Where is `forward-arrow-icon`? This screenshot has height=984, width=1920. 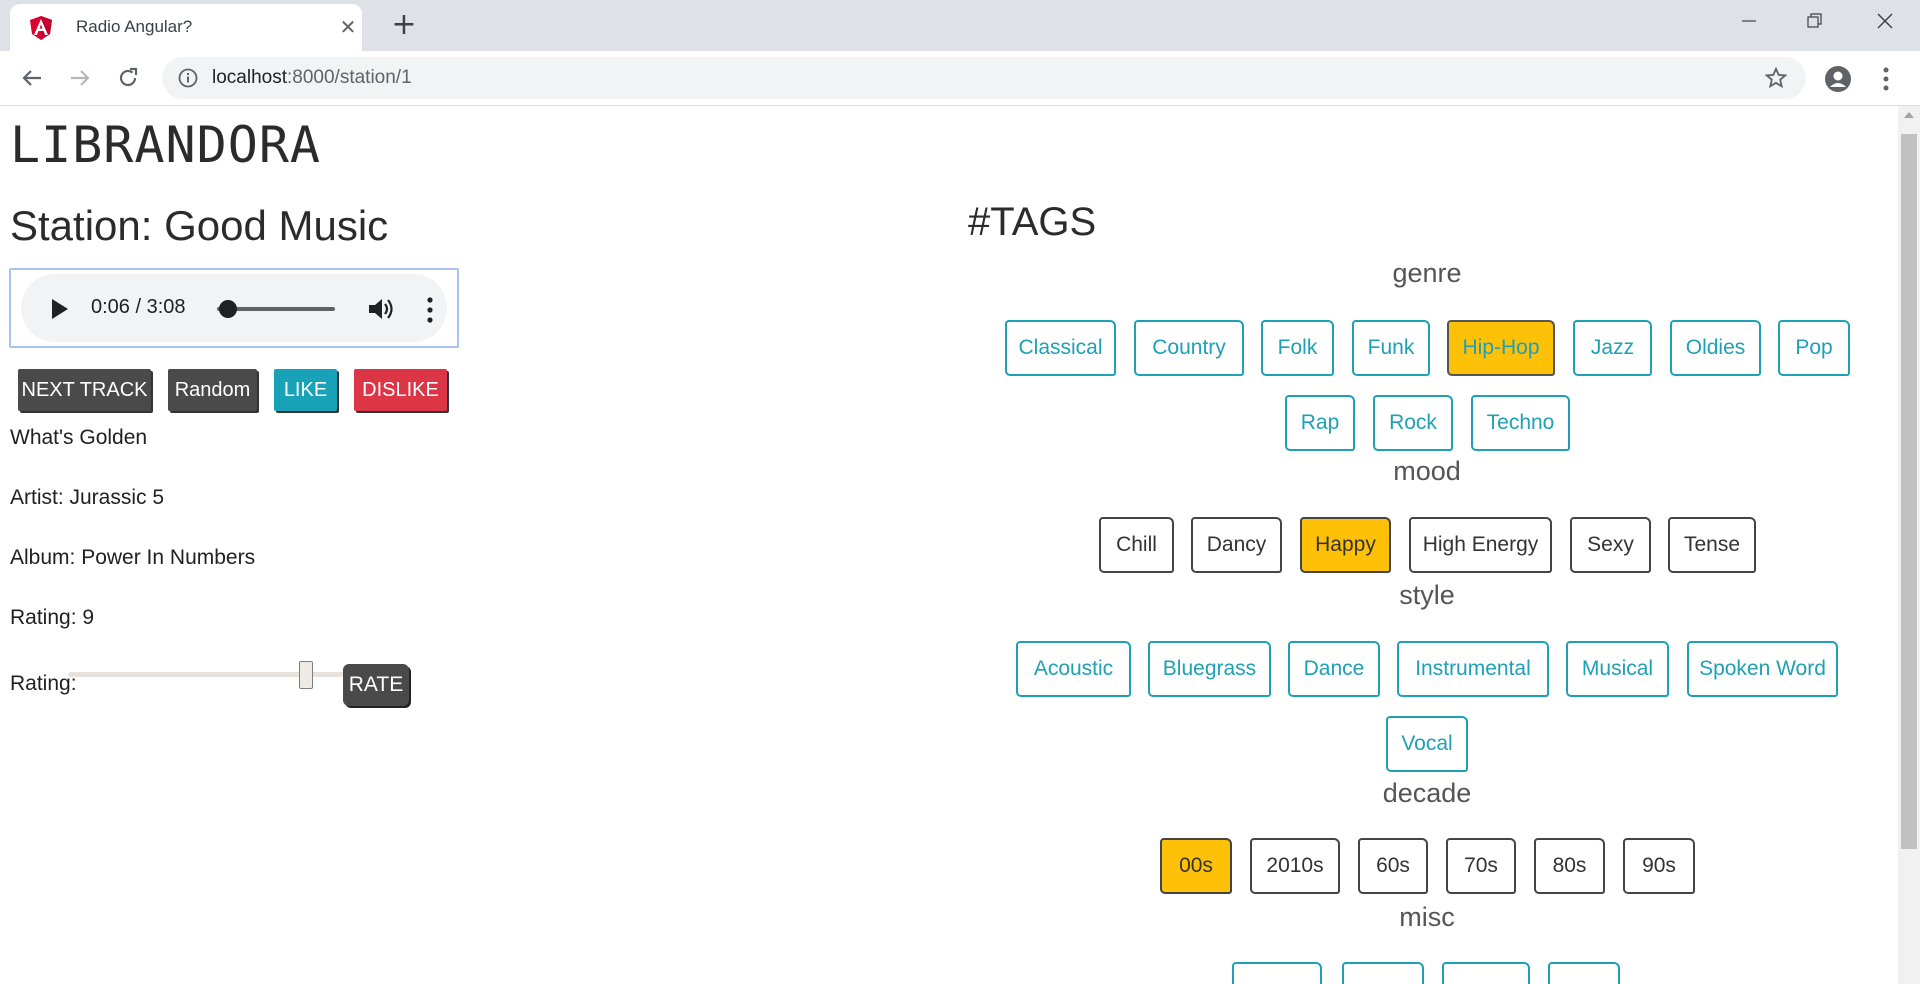
forward-arrow-icon is located at coordinates (80, 78).